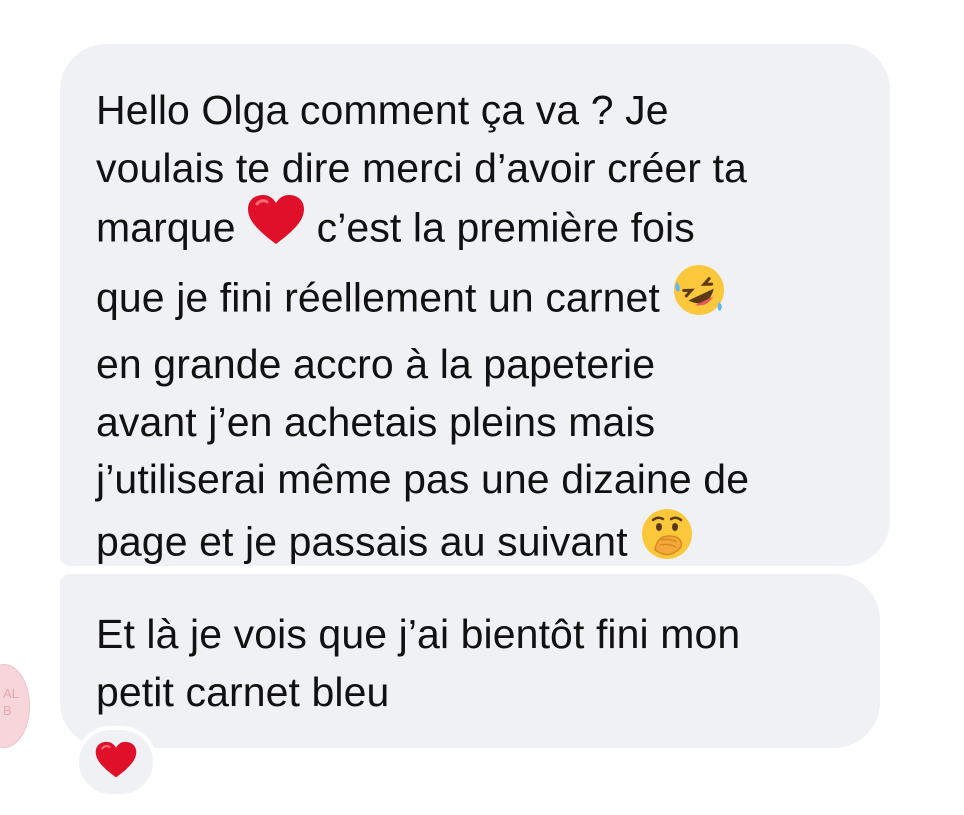  I want to click on message-line: que je fini réellement un carnet, so click(478, 299).